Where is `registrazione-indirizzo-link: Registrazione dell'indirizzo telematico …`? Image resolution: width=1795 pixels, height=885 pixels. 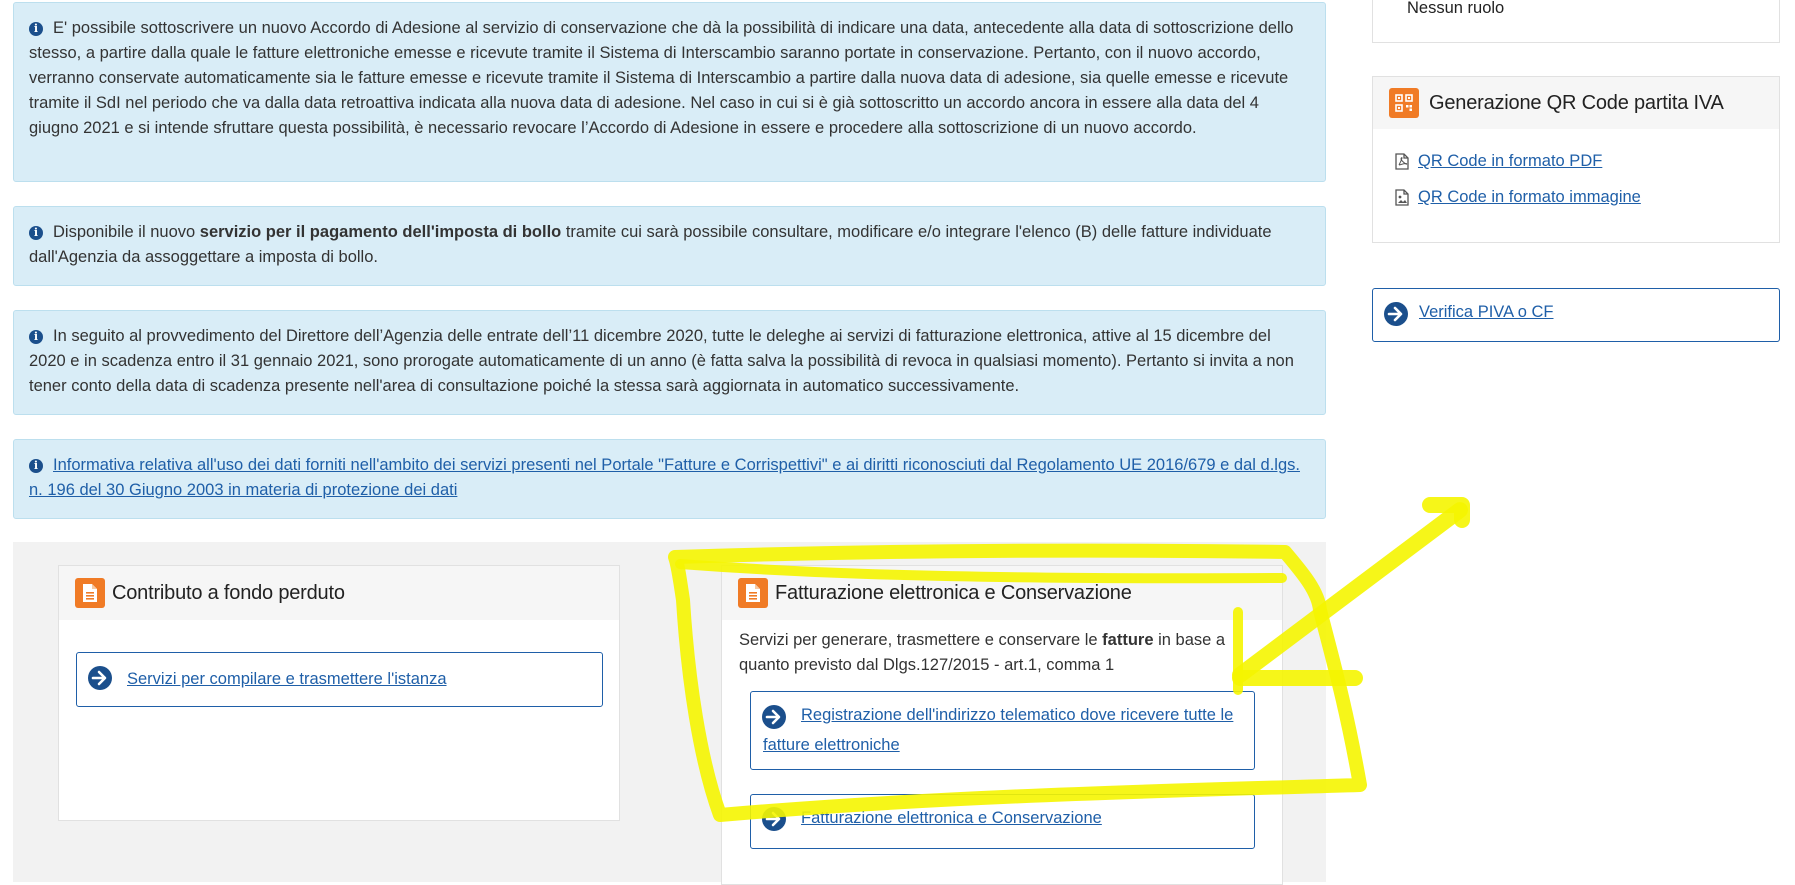
registrazione-indirizzo-link: Registrazione dell'indirizzo telematico … is located at coordinates (998, 730).